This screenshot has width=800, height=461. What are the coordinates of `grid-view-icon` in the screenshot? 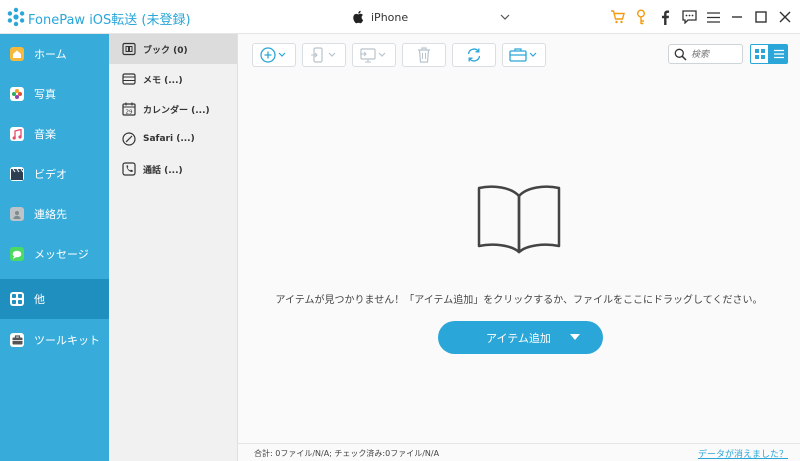 It's located at (759, 54).